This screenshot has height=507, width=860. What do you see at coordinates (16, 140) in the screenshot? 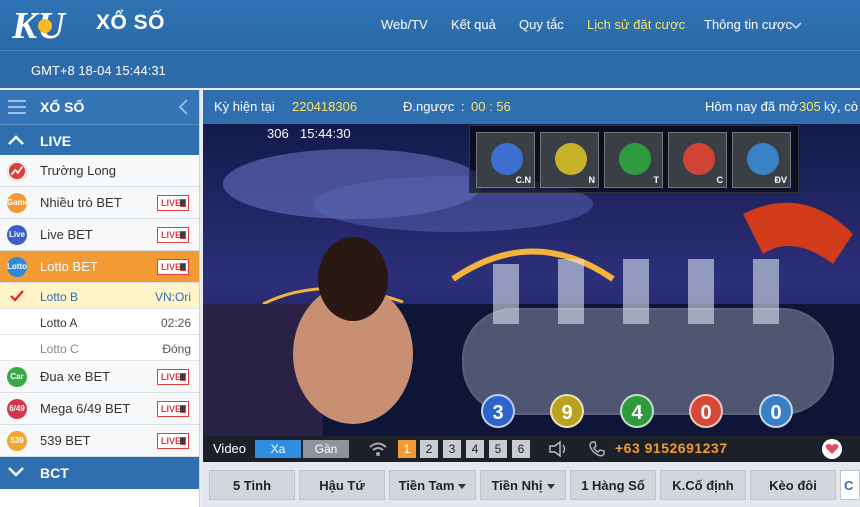
I see `chevron-up-icon` at bounding box center [16, 140].